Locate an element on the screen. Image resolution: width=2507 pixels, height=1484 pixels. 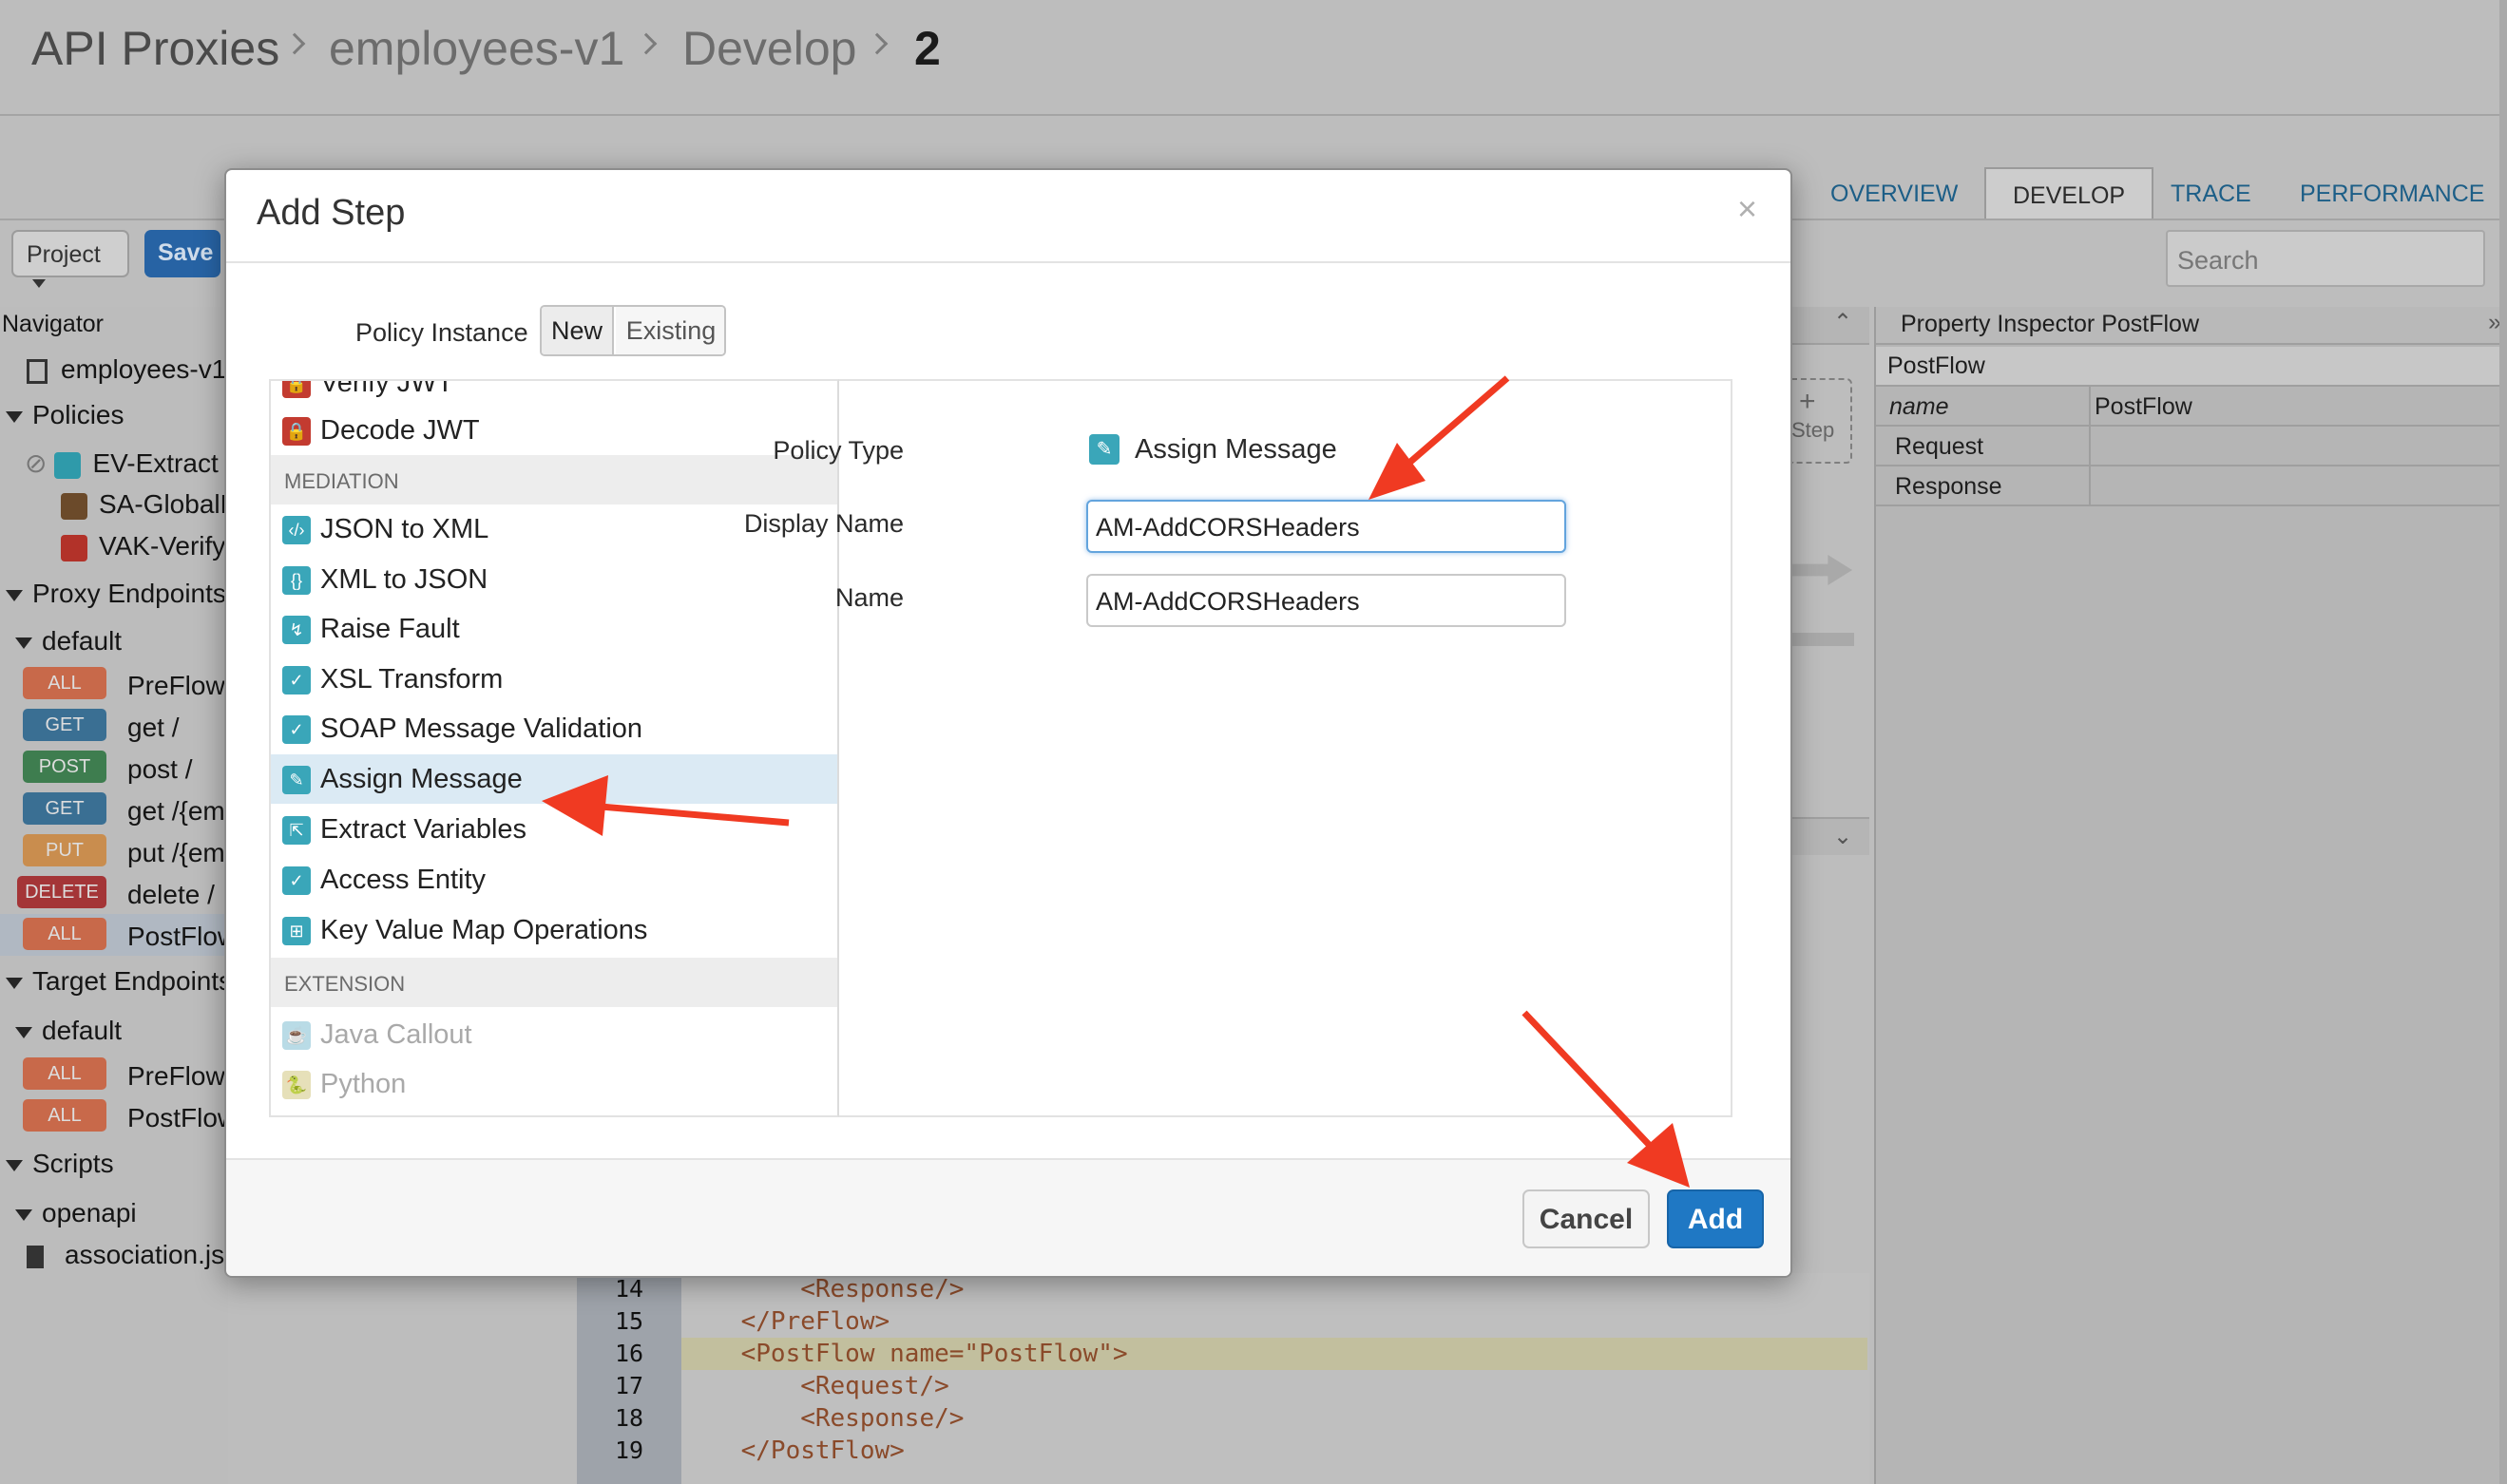
inspector-key: name is located at coordinates (1919, 406).